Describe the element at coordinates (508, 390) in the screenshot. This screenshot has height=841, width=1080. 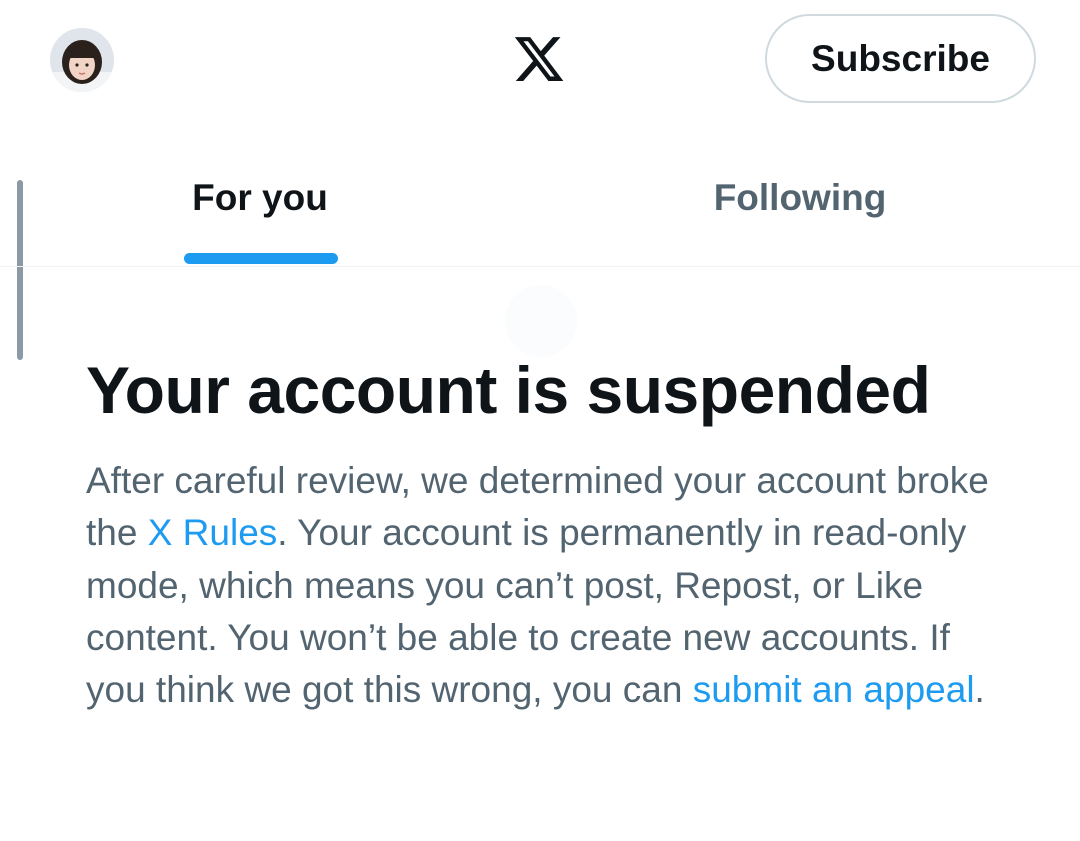
I see `suspension-title: Your account is suspended` at that location.